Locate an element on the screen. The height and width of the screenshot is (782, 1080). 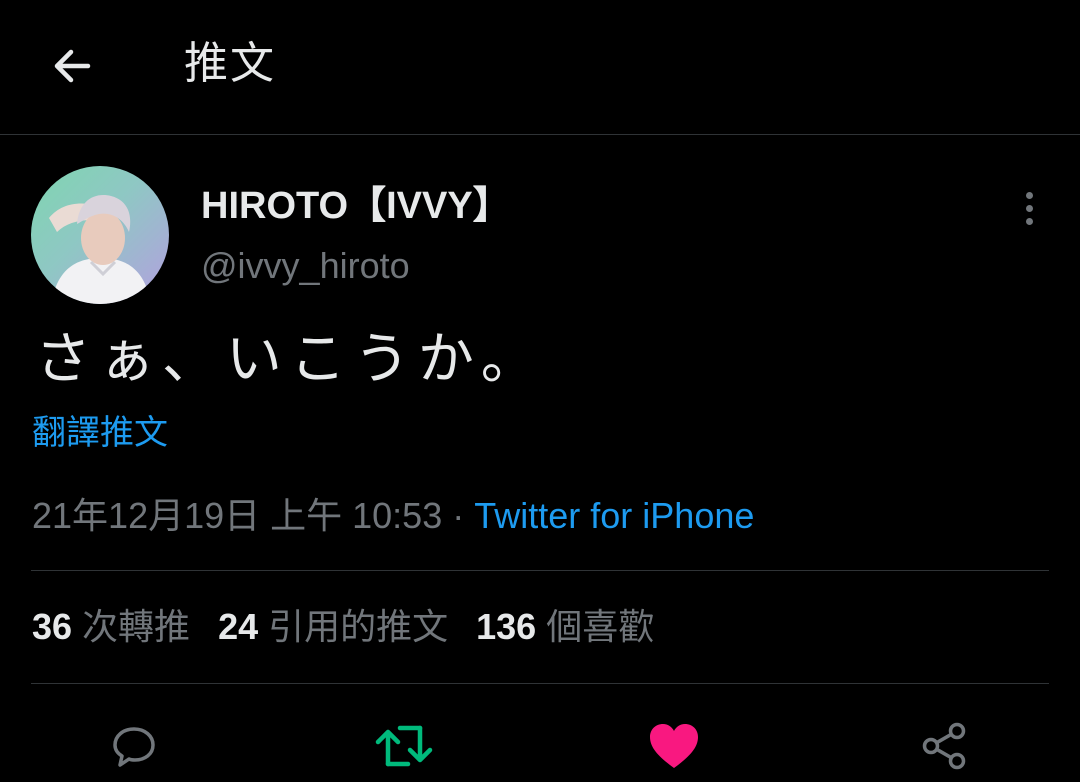
retweet-icon is located at coordinates (404, 746).